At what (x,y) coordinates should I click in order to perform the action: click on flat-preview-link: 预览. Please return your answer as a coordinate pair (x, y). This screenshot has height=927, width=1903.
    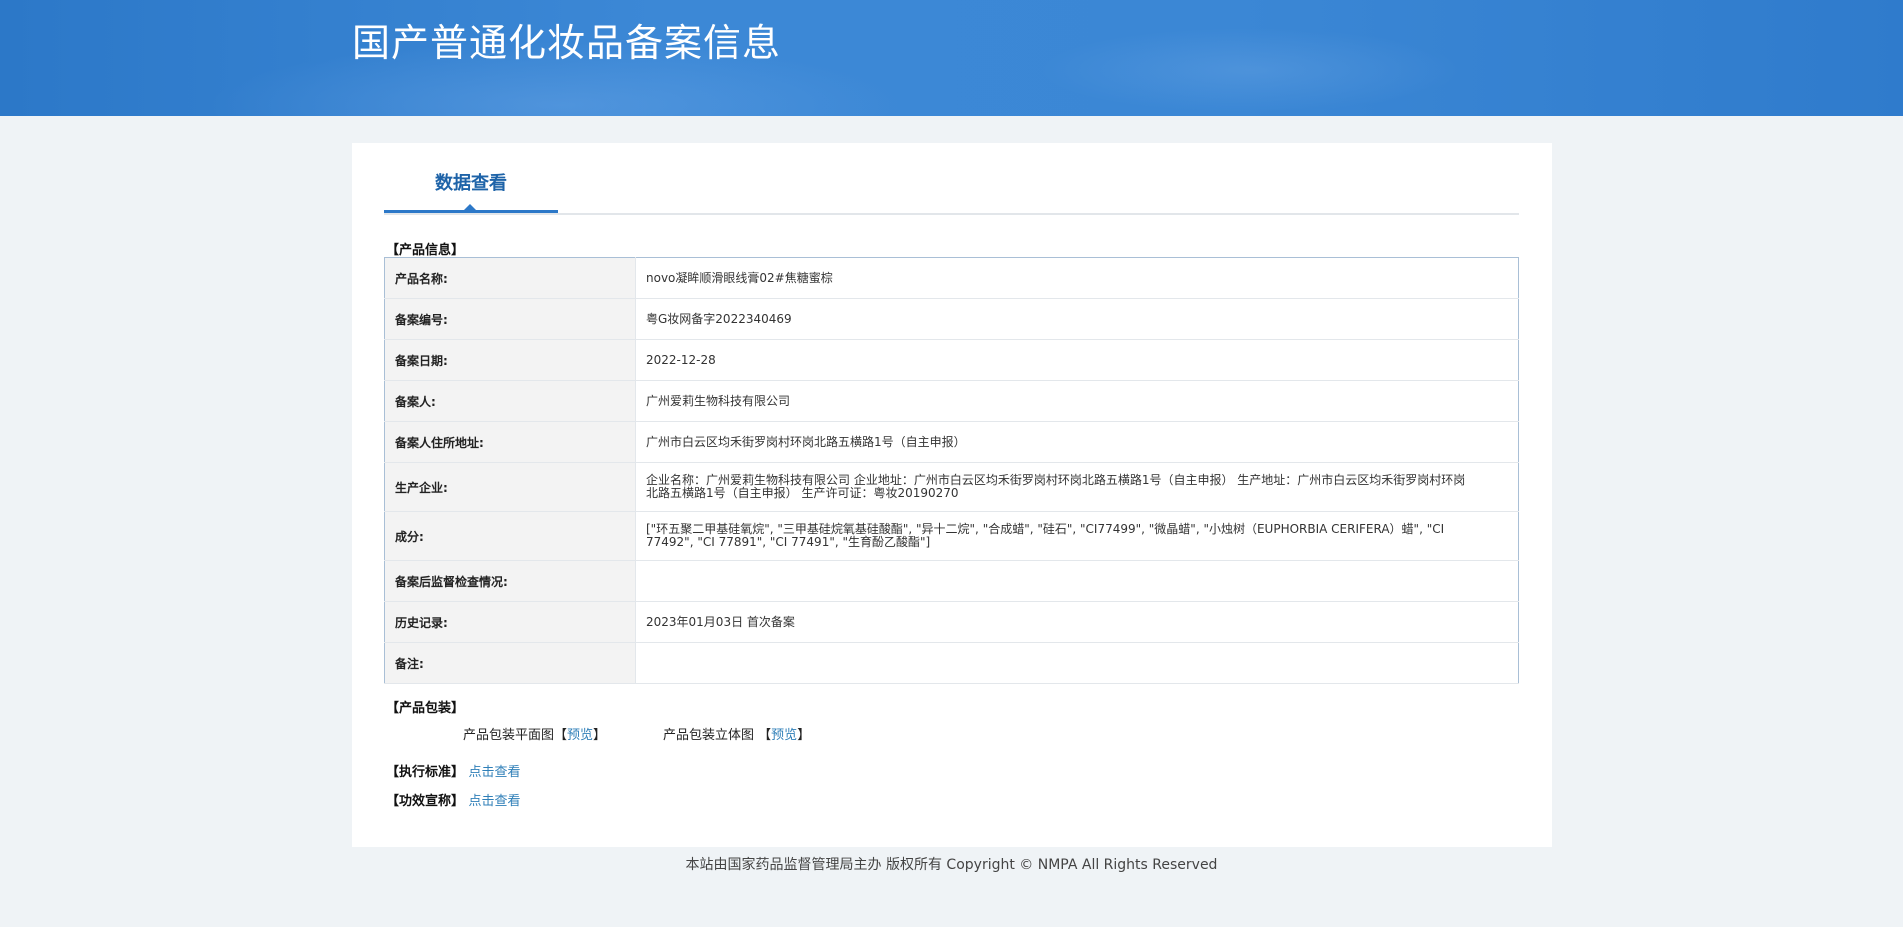
    Looking at the image, I should click on (580, 735).